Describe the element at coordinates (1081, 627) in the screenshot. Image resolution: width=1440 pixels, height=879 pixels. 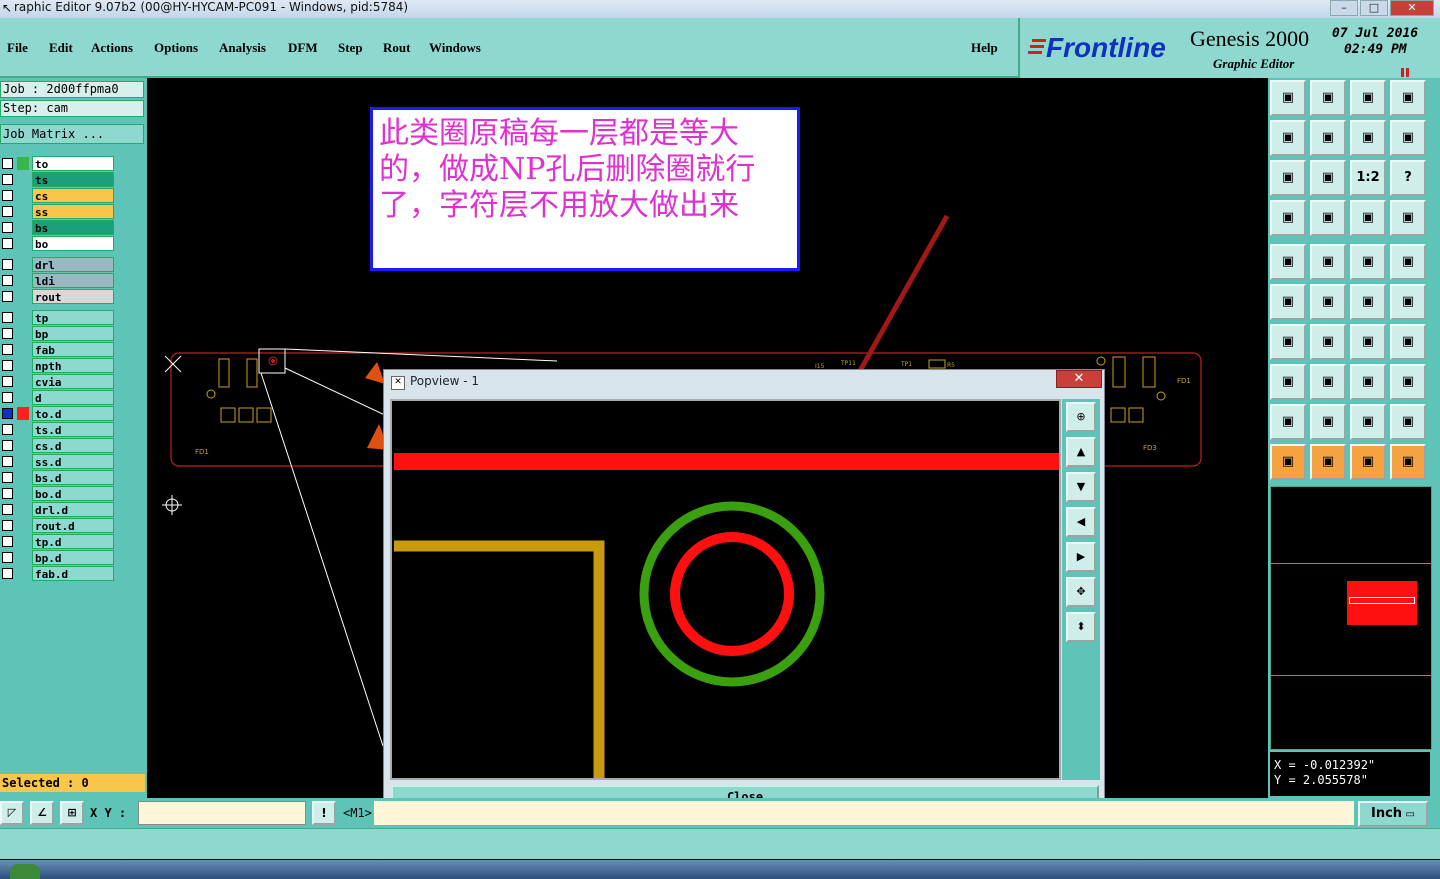
I see `pop-center-icon: ⬍` at that location.